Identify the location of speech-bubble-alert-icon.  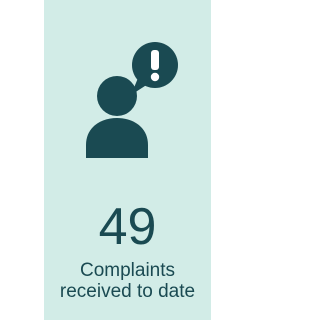
(154, 68).